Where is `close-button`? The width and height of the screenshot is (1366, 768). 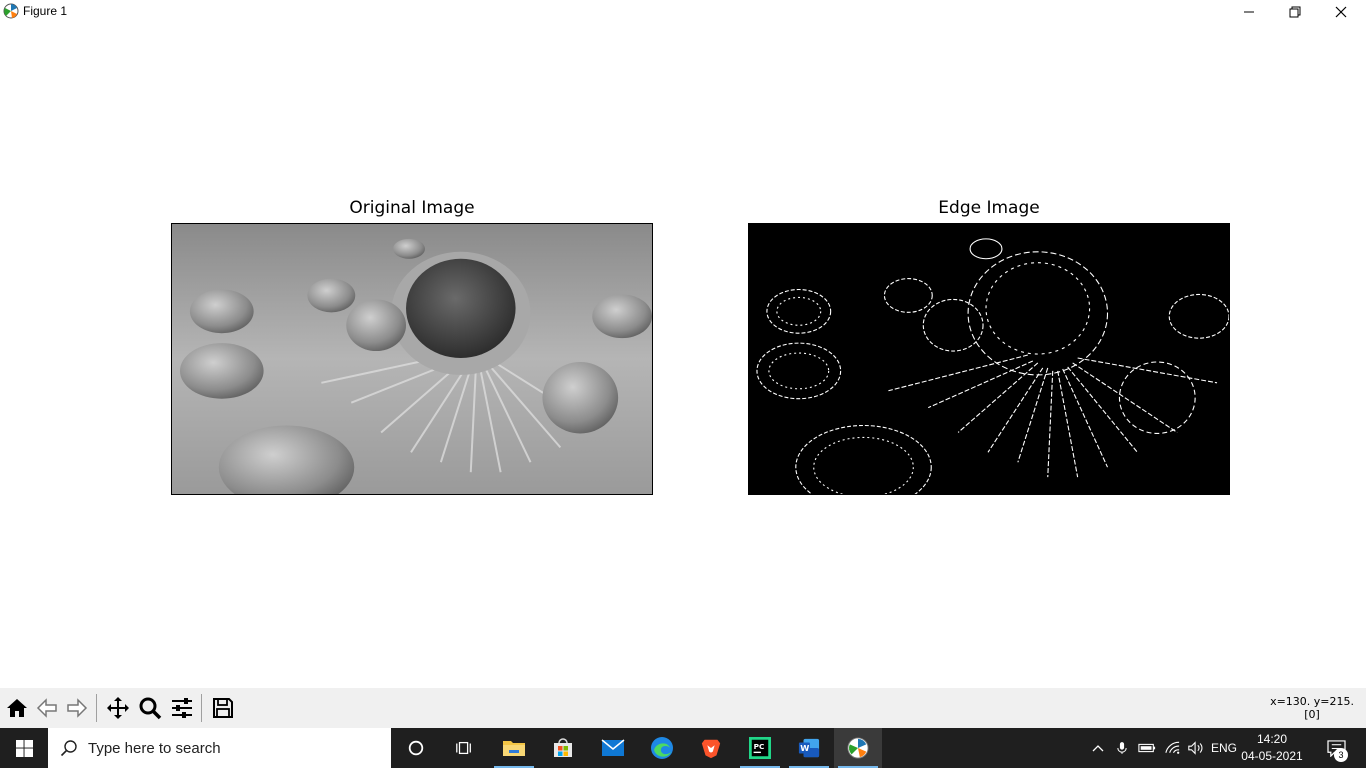 close-button is located at coordinates (1341, 12).